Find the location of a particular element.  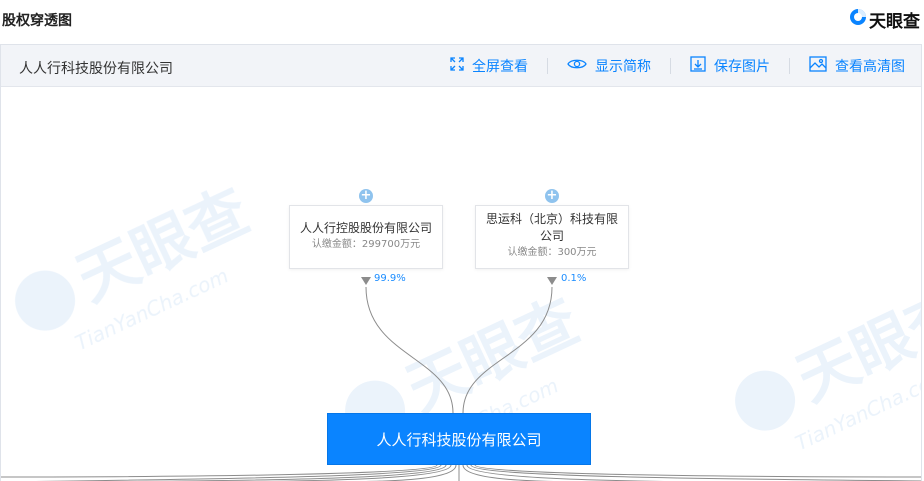

image-icon is located at coordinates (818, 66).